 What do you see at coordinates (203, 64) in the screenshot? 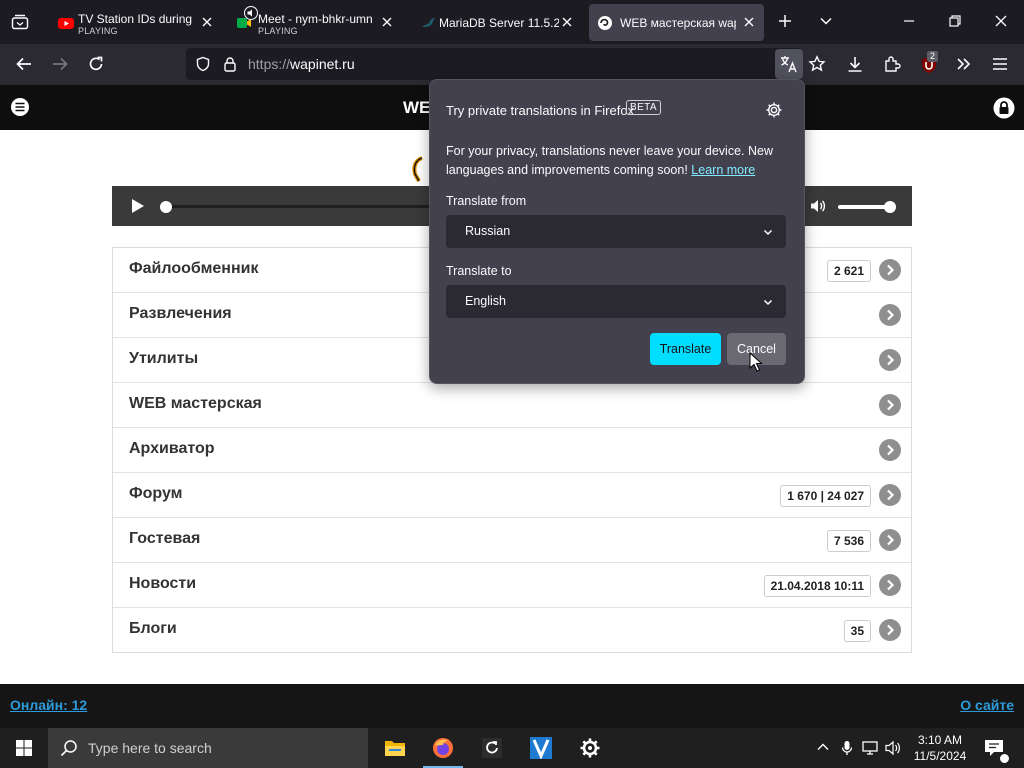
I see `tracking-protection-shield-icon` at bounding box center [203, 64].